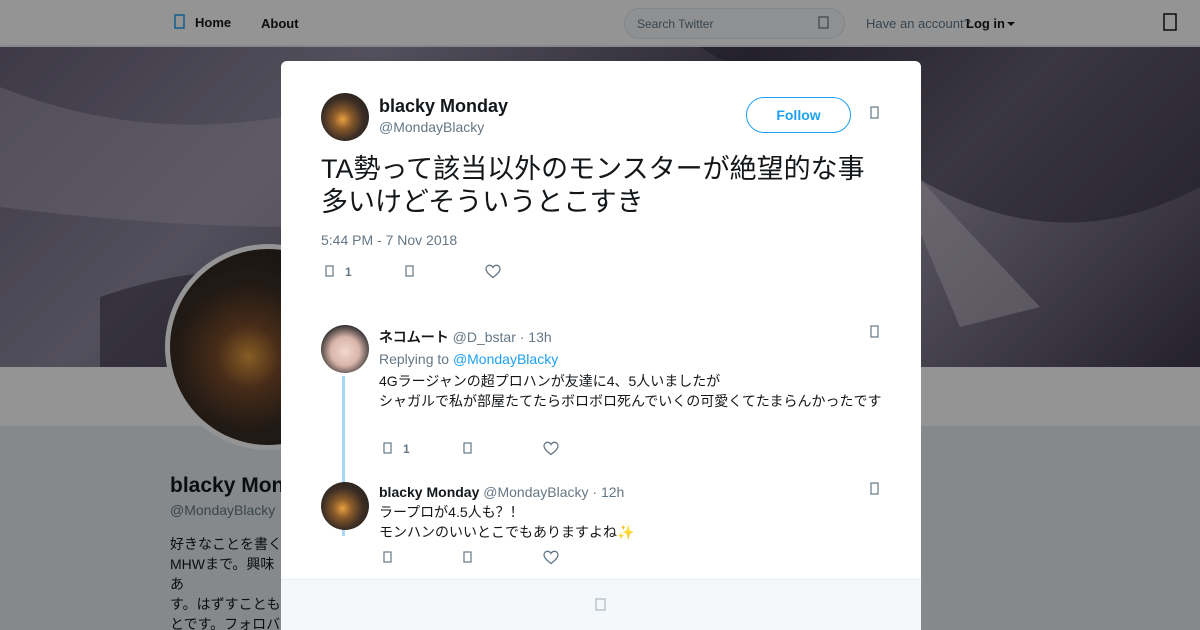 The height and width of the screenshot is (630, 1200). What do you see at coordinates (431, 127) in the screenshot?
I see `author-handle: @MondayBlacky` at bounding box center [431, 127].